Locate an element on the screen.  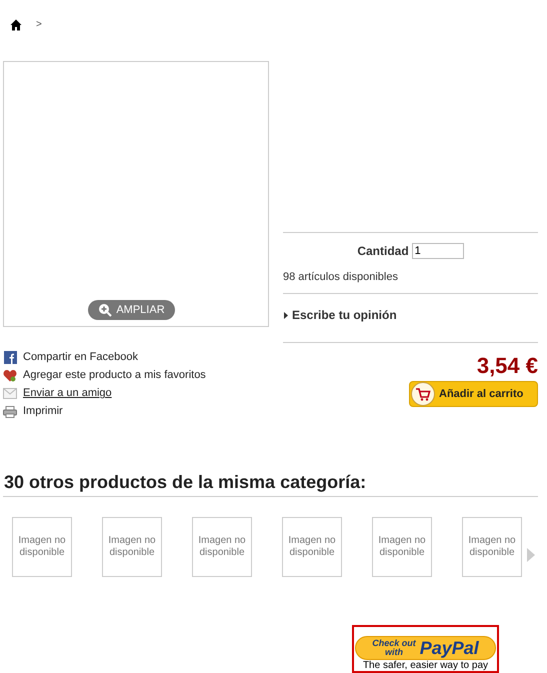
section-heading: 30 otros productos de la misma categoría: is located at coordinates (185, 482).